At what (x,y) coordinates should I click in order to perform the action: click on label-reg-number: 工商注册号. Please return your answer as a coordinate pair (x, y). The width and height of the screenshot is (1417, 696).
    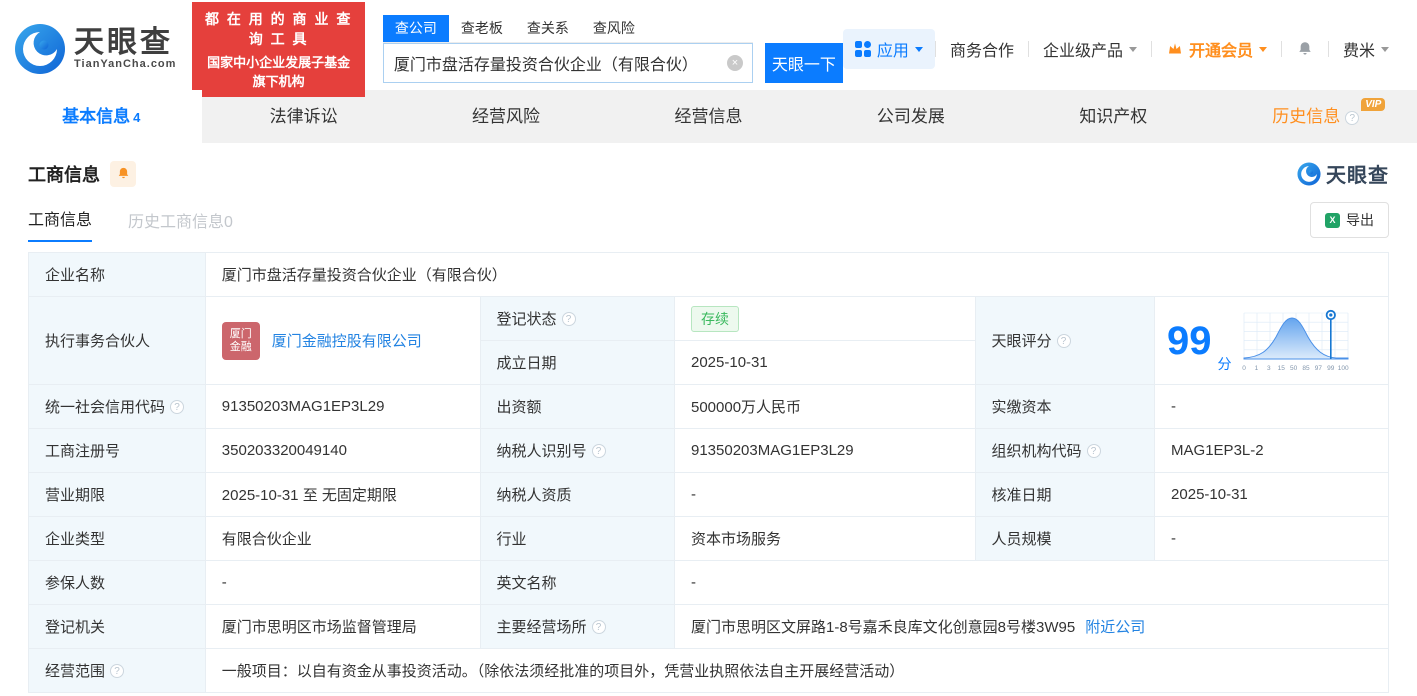
    Looking at the image, I should click on (117, 451).